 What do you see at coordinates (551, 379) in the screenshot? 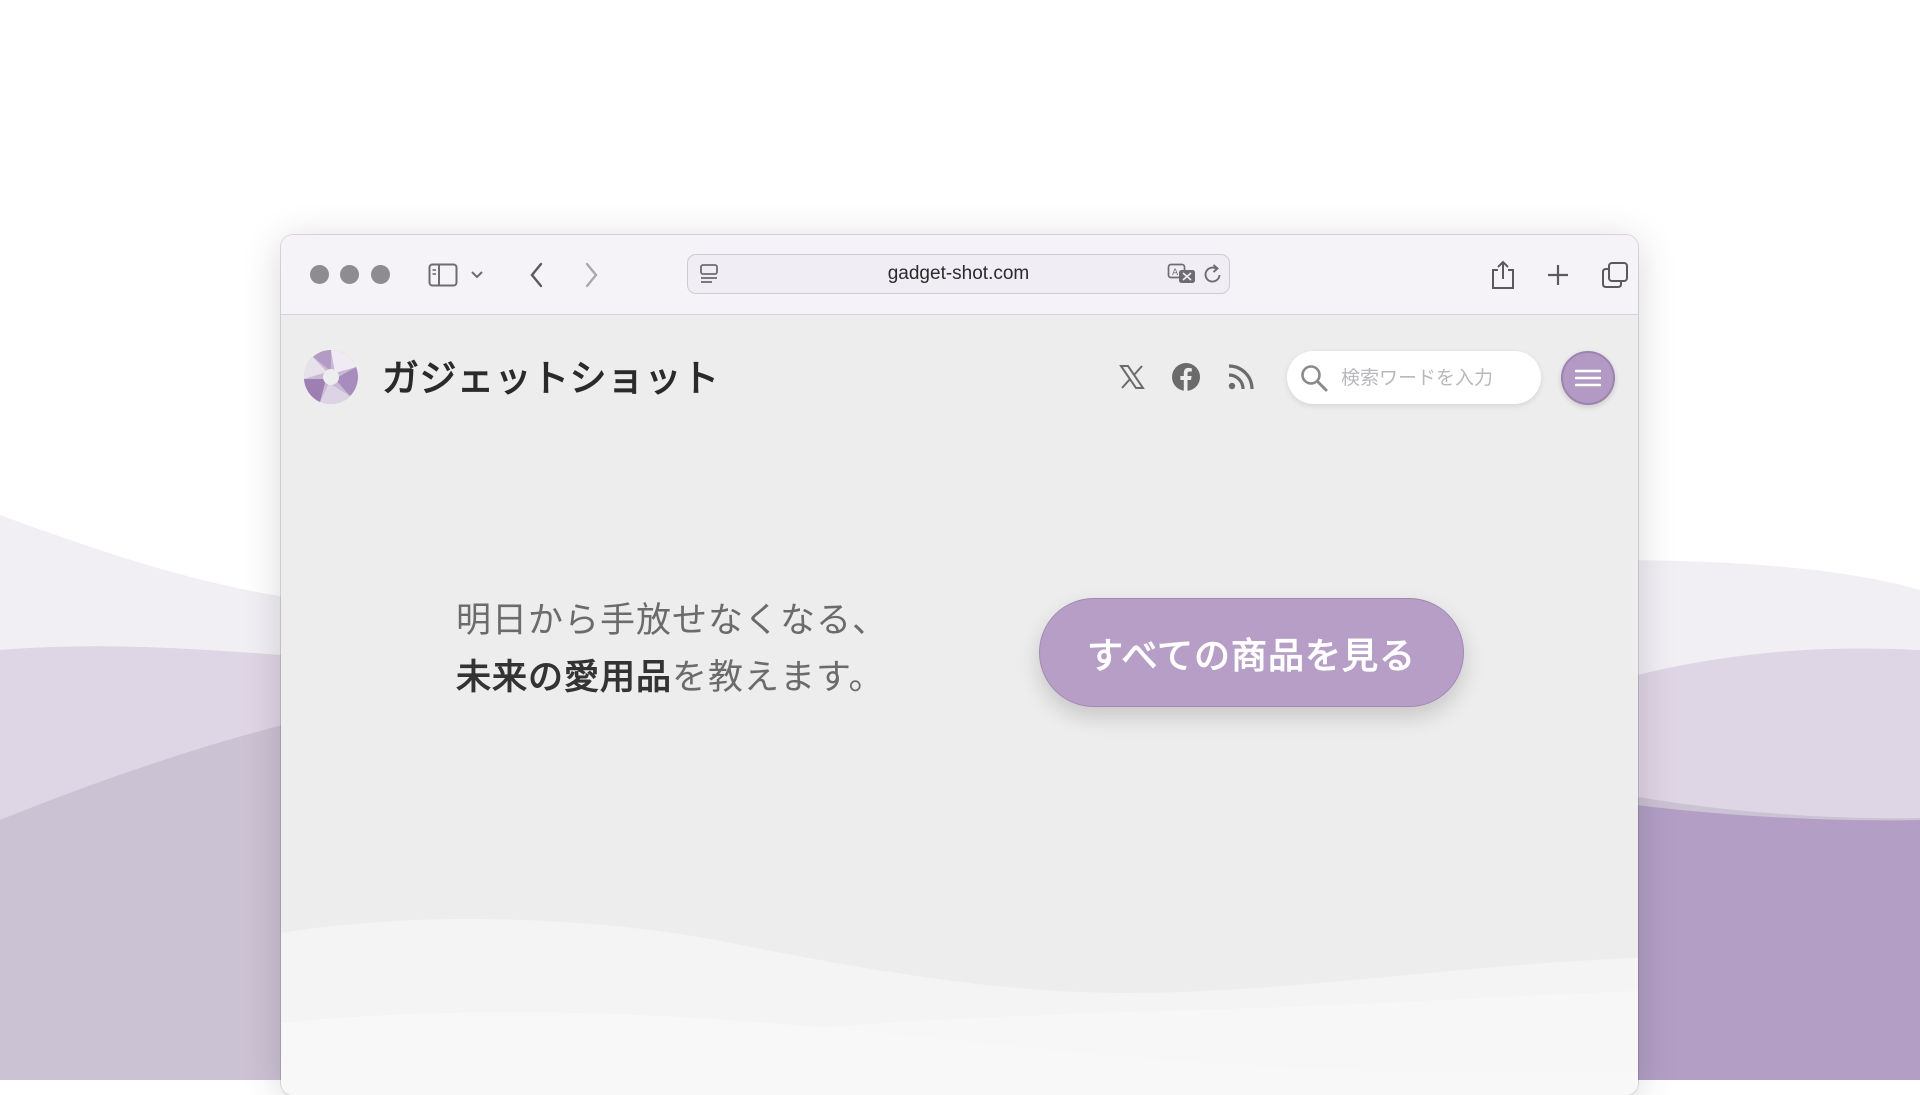
I see `site-title: ガジェットショット` at bounding box center [551, 379].